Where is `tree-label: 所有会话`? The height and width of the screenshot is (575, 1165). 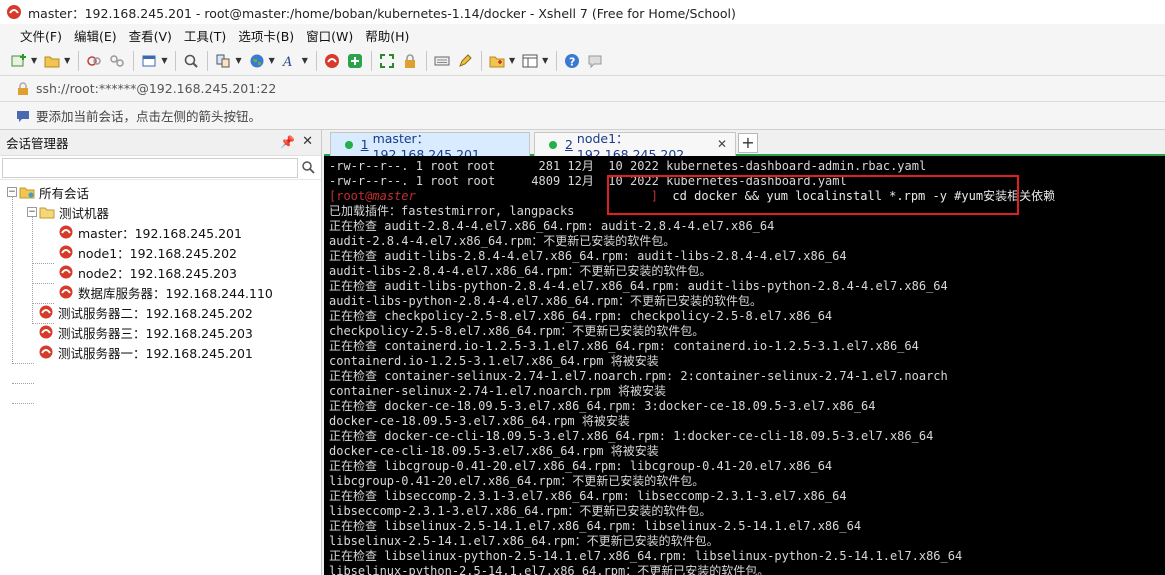 tree-label: 所有会话 is located at coordinates (64, 193).